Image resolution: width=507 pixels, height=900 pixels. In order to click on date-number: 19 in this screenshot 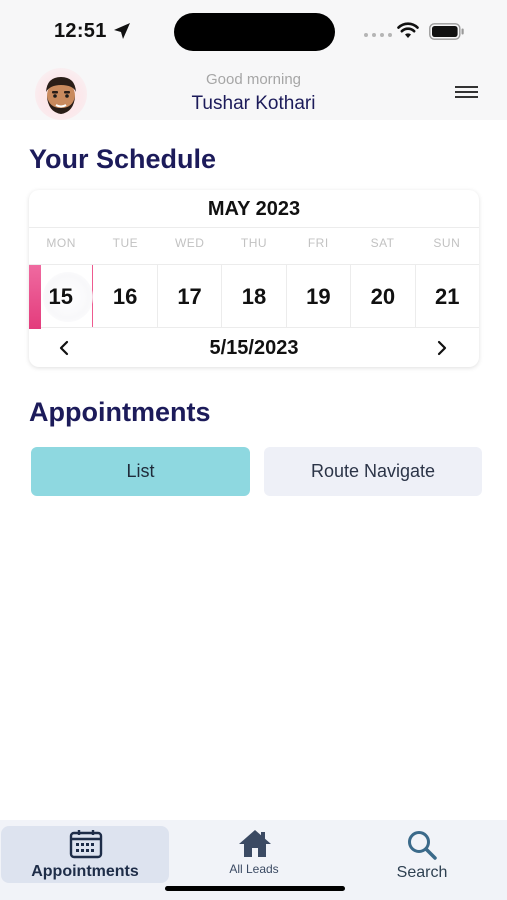, I will do `click(318, 296)`.